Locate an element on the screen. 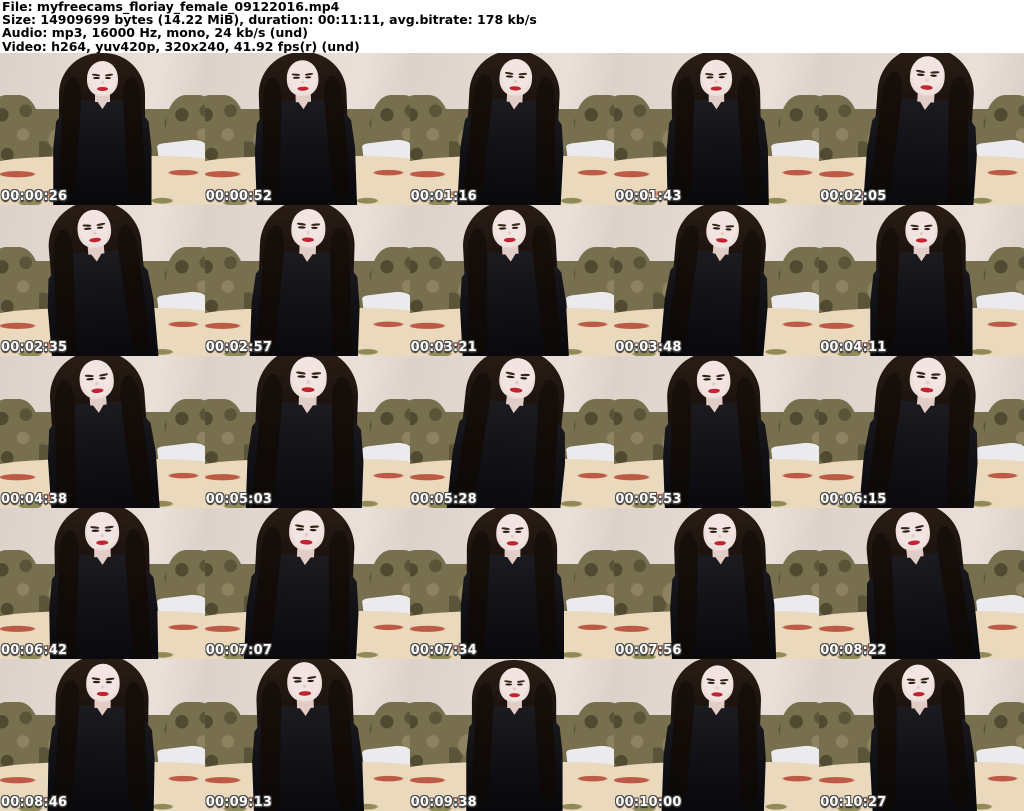 Image resolution: width=1024 pixels, height=811 pixels. timestamp-overlay: 00:05:53 is located at coordinates (648, 499).